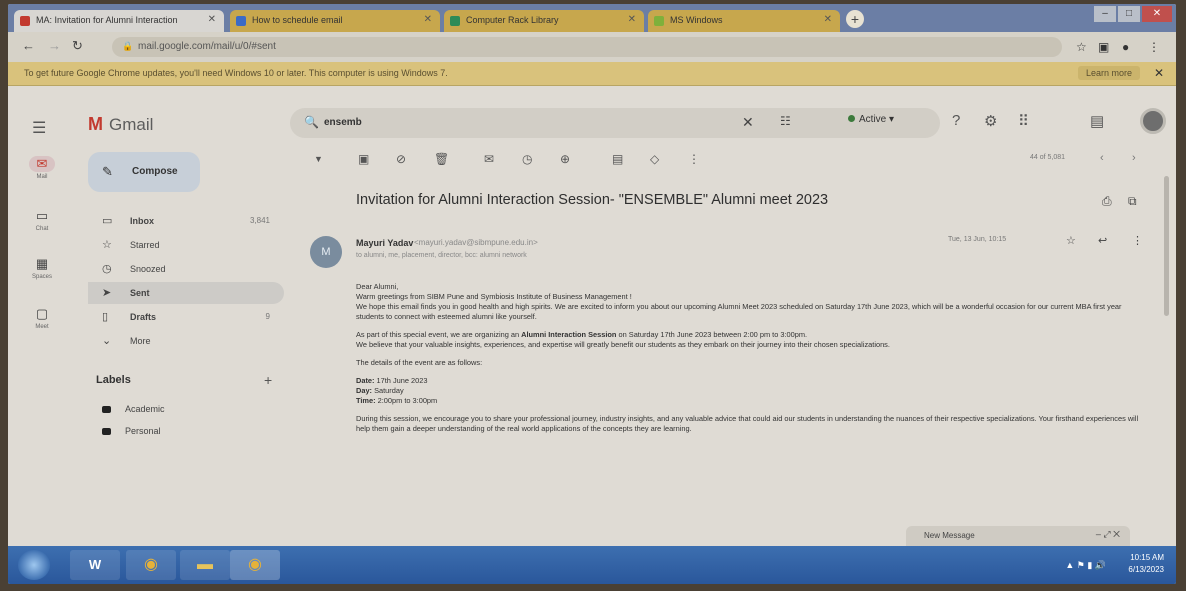 This screenshot has width=1186, height=591. What do you see at coordinates (1018, 536) in the screenshot?
I see `new-message-dock: New Message – ⤢ ✕` at bounding box center [1018, 536].